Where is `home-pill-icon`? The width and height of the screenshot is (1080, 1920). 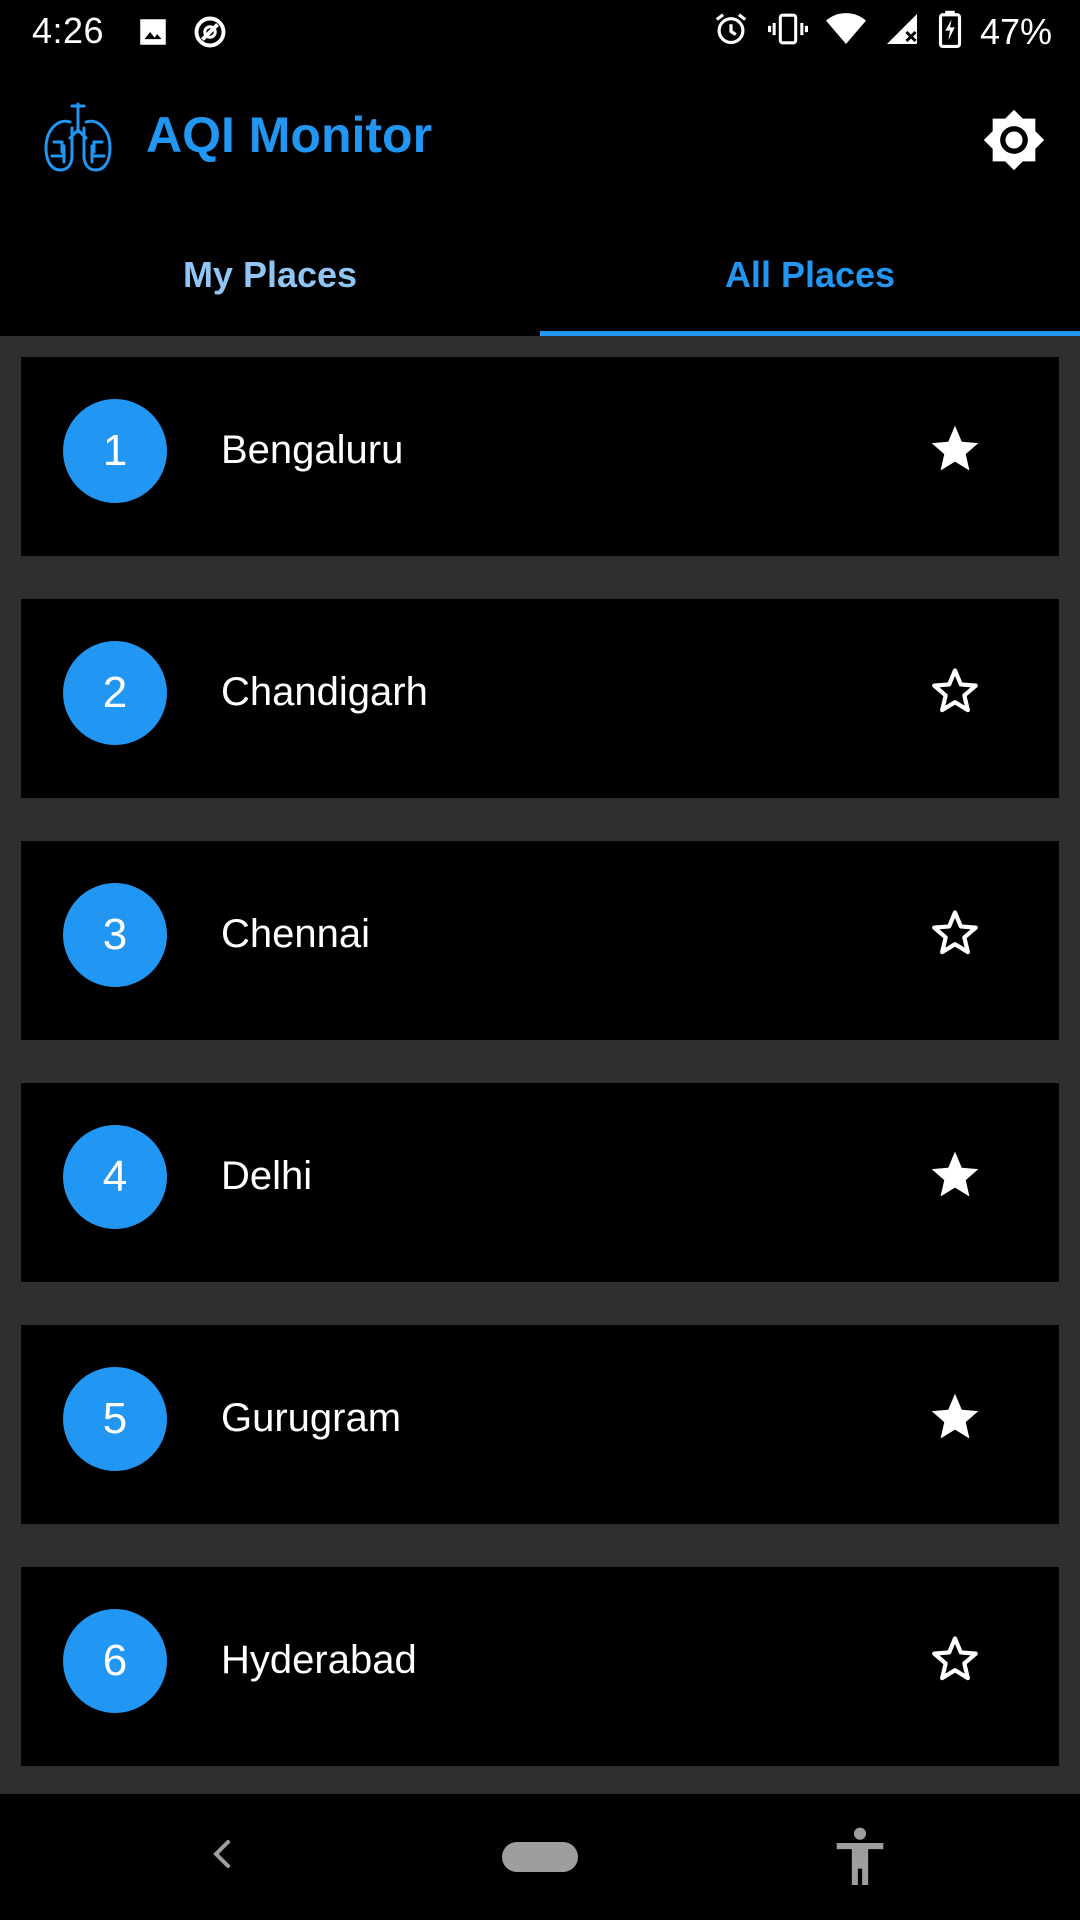 home-pill-icon is located at coordinates (540, 1857).